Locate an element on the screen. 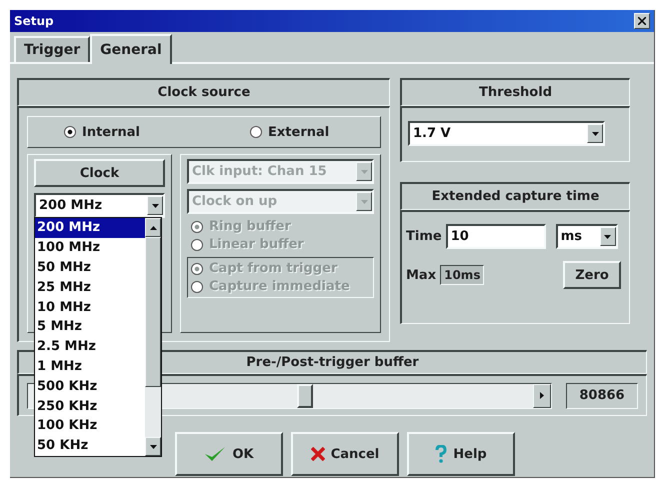 This screenshot has height=485, width=662. close-button is located at coordinates (642, 21).